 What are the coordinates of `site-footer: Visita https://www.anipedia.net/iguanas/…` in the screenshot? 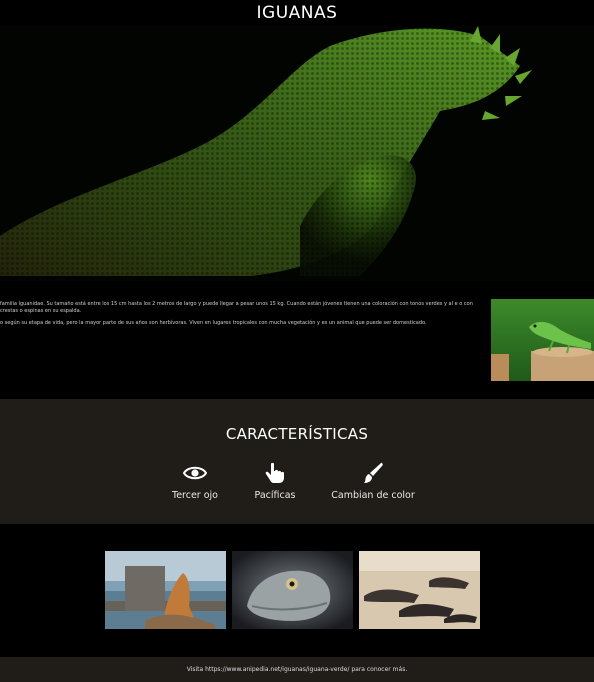 It's located at (297, 669).